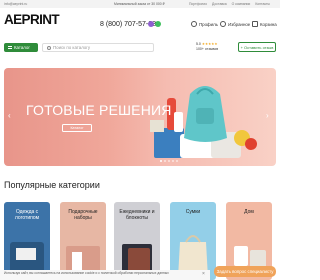 The image size is (320, 280). What do you see at coordinates (49, 47) in the screenshot?
I see `search-icon` at bounding box center [49, 47].